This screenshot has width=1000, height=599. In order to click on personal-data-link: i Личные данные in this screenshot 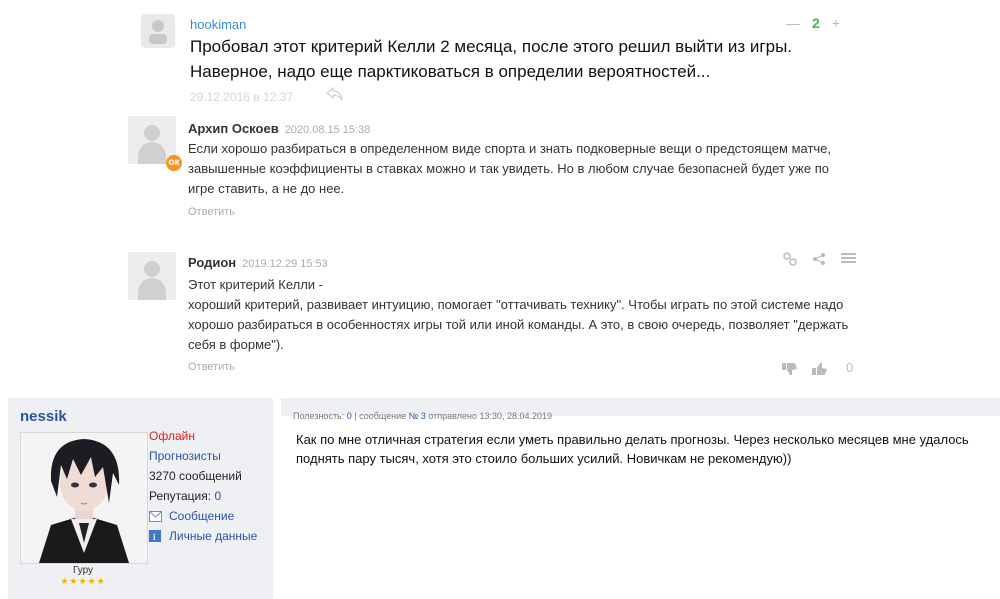, I will do `click(203, 536)`.